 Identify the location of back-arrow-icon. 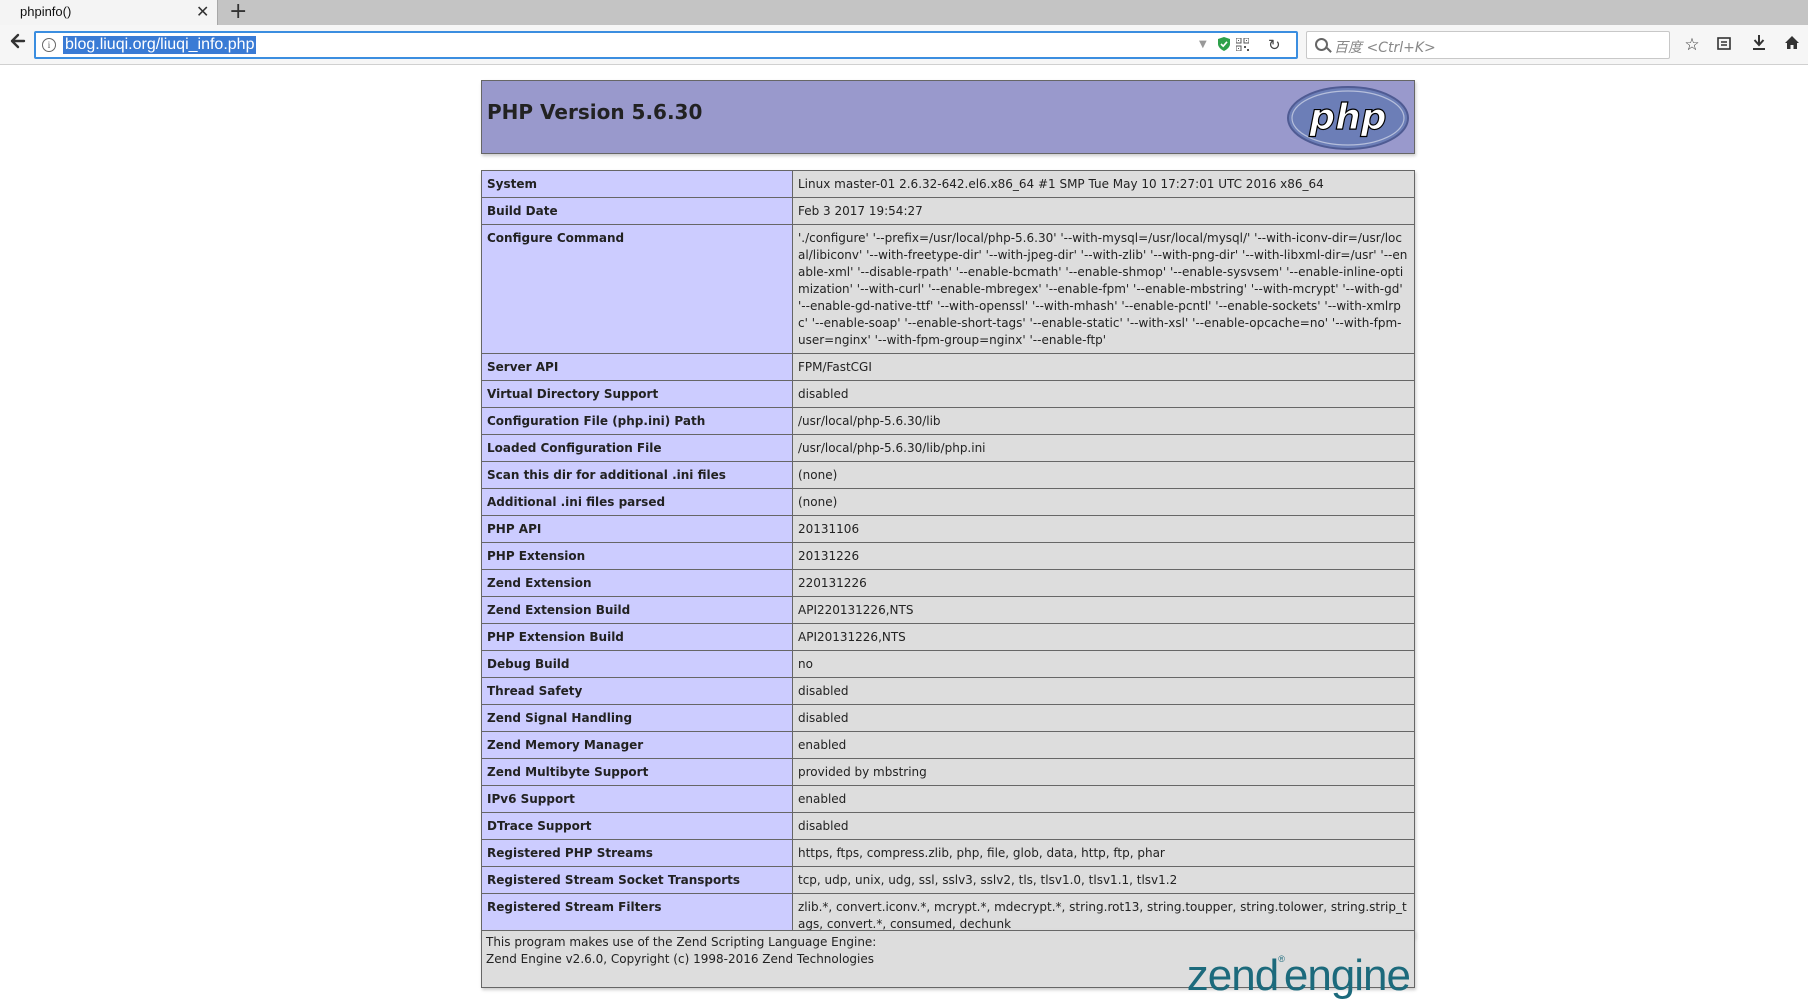
(17, 45).